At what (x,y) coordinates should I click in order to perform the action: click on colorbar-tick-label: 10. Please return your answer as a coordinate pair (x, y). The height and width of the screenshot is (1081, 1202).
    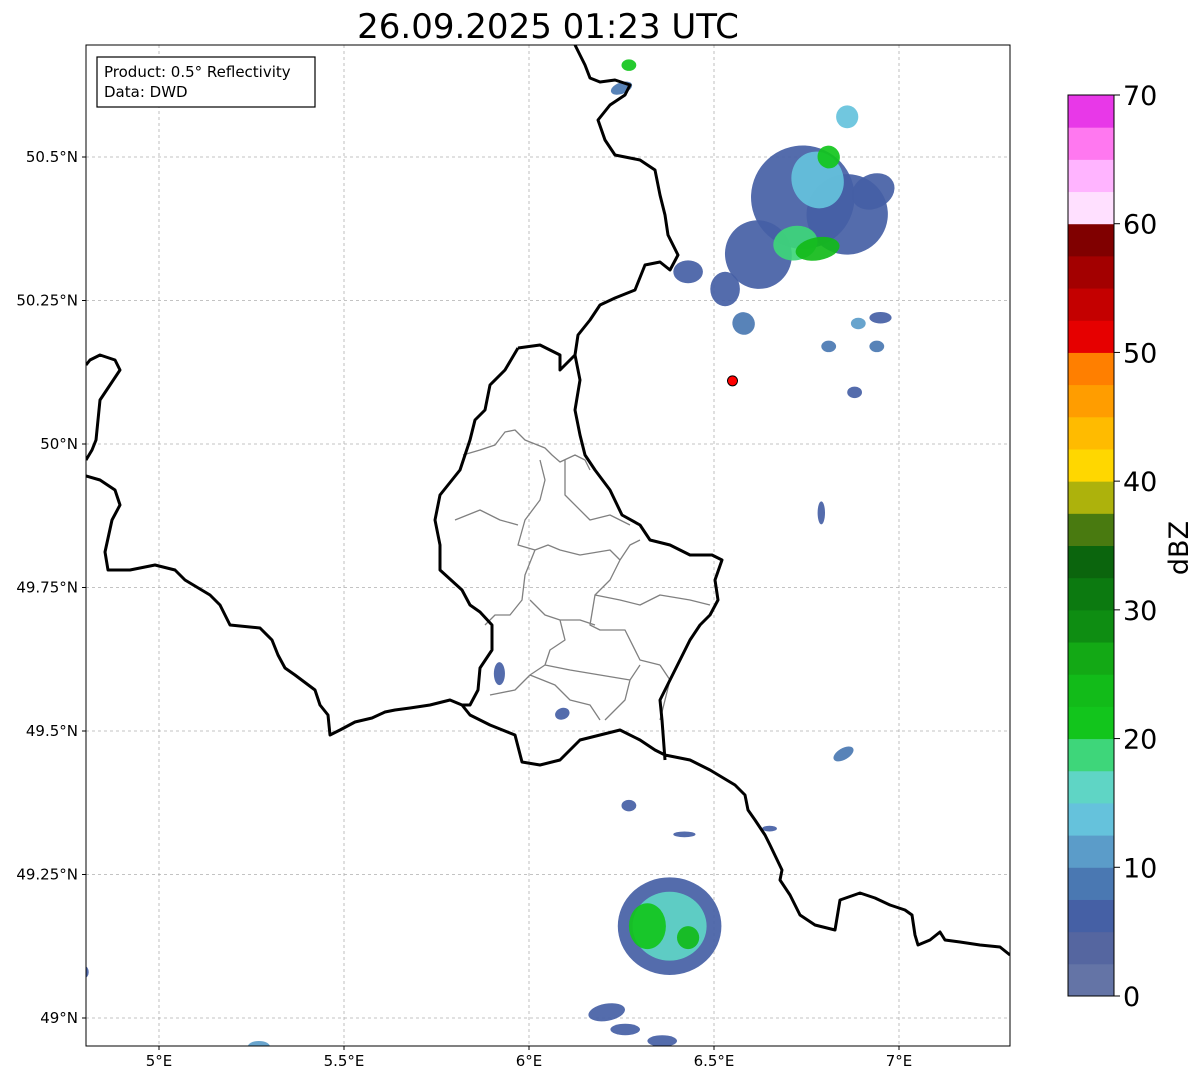
    Looking at the image, I should click on (1140, 868).